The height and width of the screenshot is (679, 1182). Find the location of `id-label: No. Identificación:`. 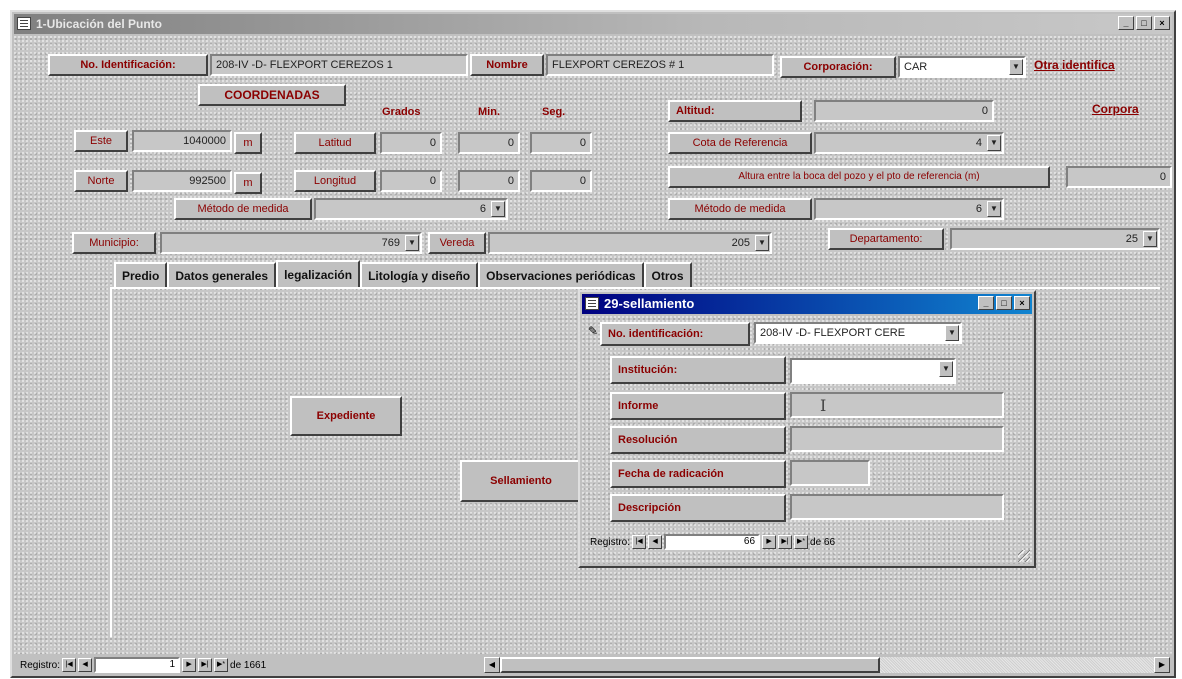

id-label: No. Identificación: is located at coordinates (128, 65).